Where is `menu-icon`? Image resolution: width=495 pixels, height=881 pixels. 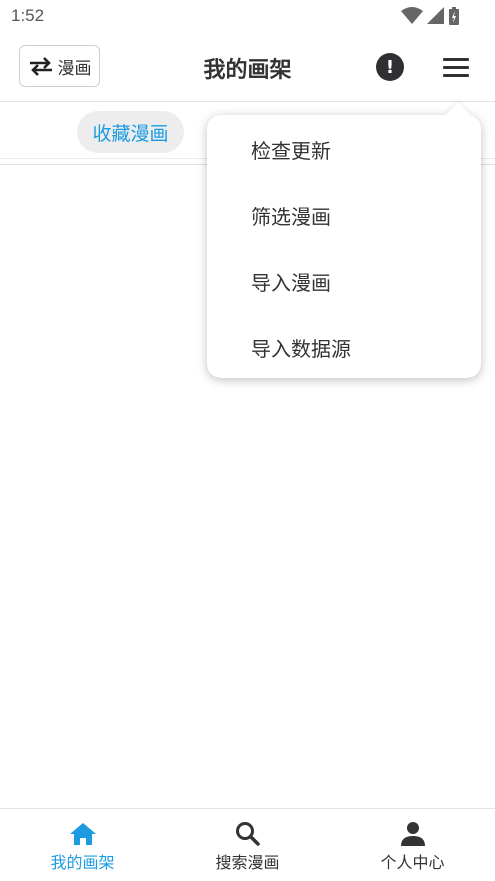
menu-icon is located at coordinates (456, 68).